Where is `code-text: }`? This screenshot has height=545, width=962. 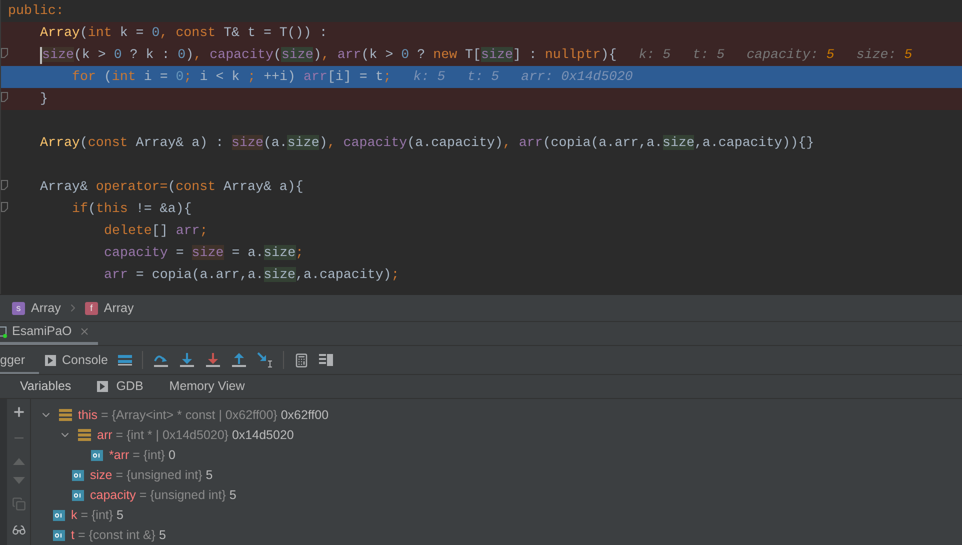
code-text: } is located at coordinates (44, 99).